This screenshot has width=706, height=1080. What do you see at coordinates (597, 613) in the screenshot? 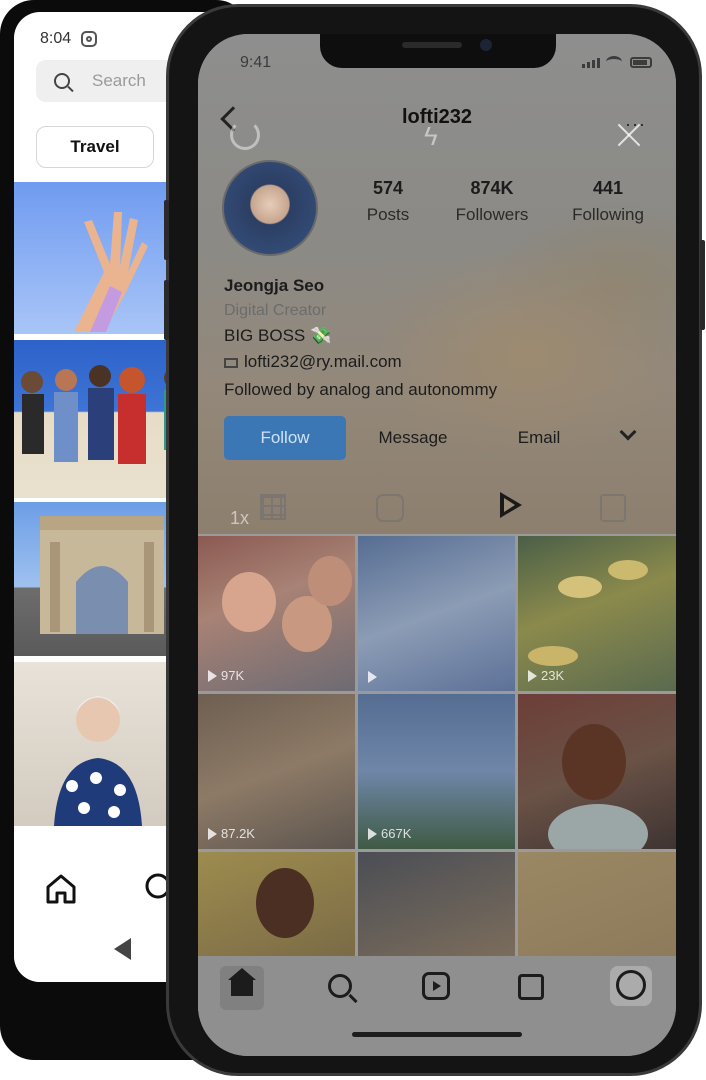
I see `grid-item: 23K` at bounding box center [597, 613].